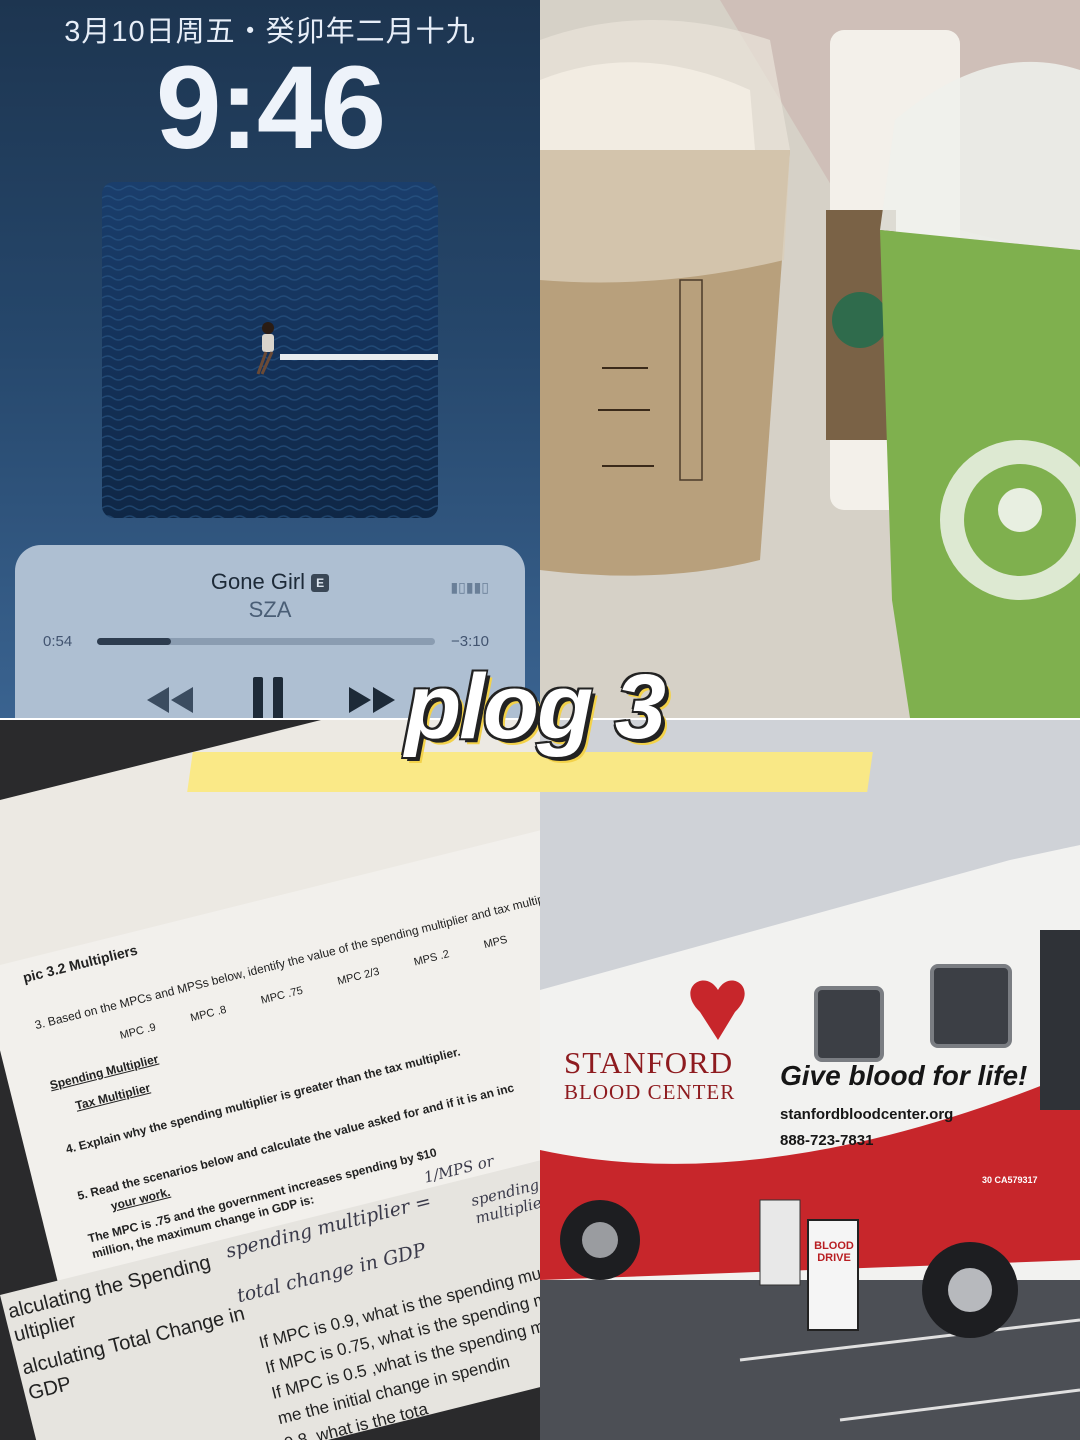 This screenshot has width=1080, height=1440. What do you see at coordinates (904, 1075) in the screenshot?
I see `truck-slogan: Give blood for life!` at bounding box center [904, 1075].